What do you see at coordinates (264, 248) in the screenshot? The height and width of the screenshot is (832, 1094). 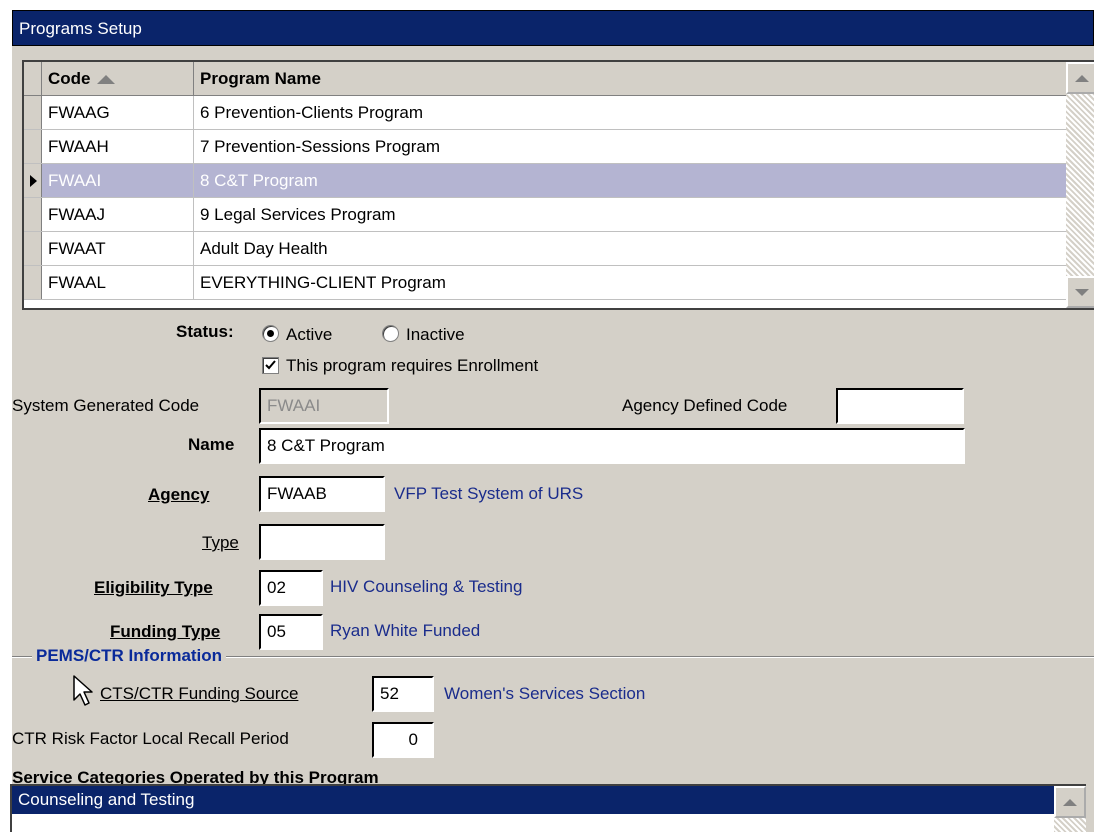 I see `cell-program-name: Adult Day Health` at bounding box center [264, 248].